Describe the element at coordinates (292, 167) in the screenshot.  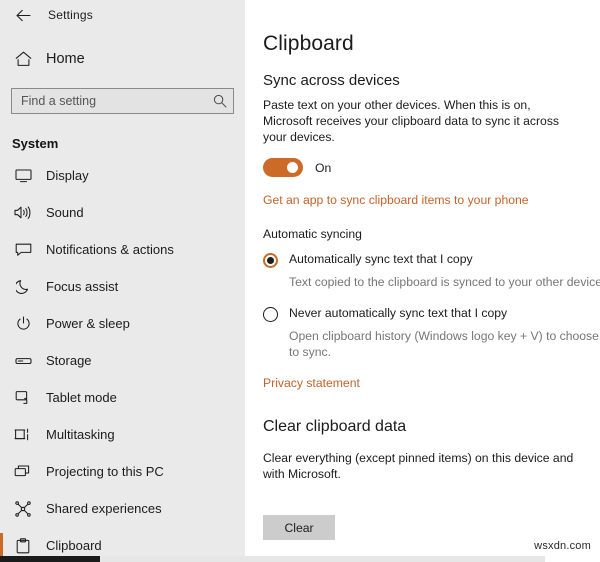
I see `toggle-knob` at that location.